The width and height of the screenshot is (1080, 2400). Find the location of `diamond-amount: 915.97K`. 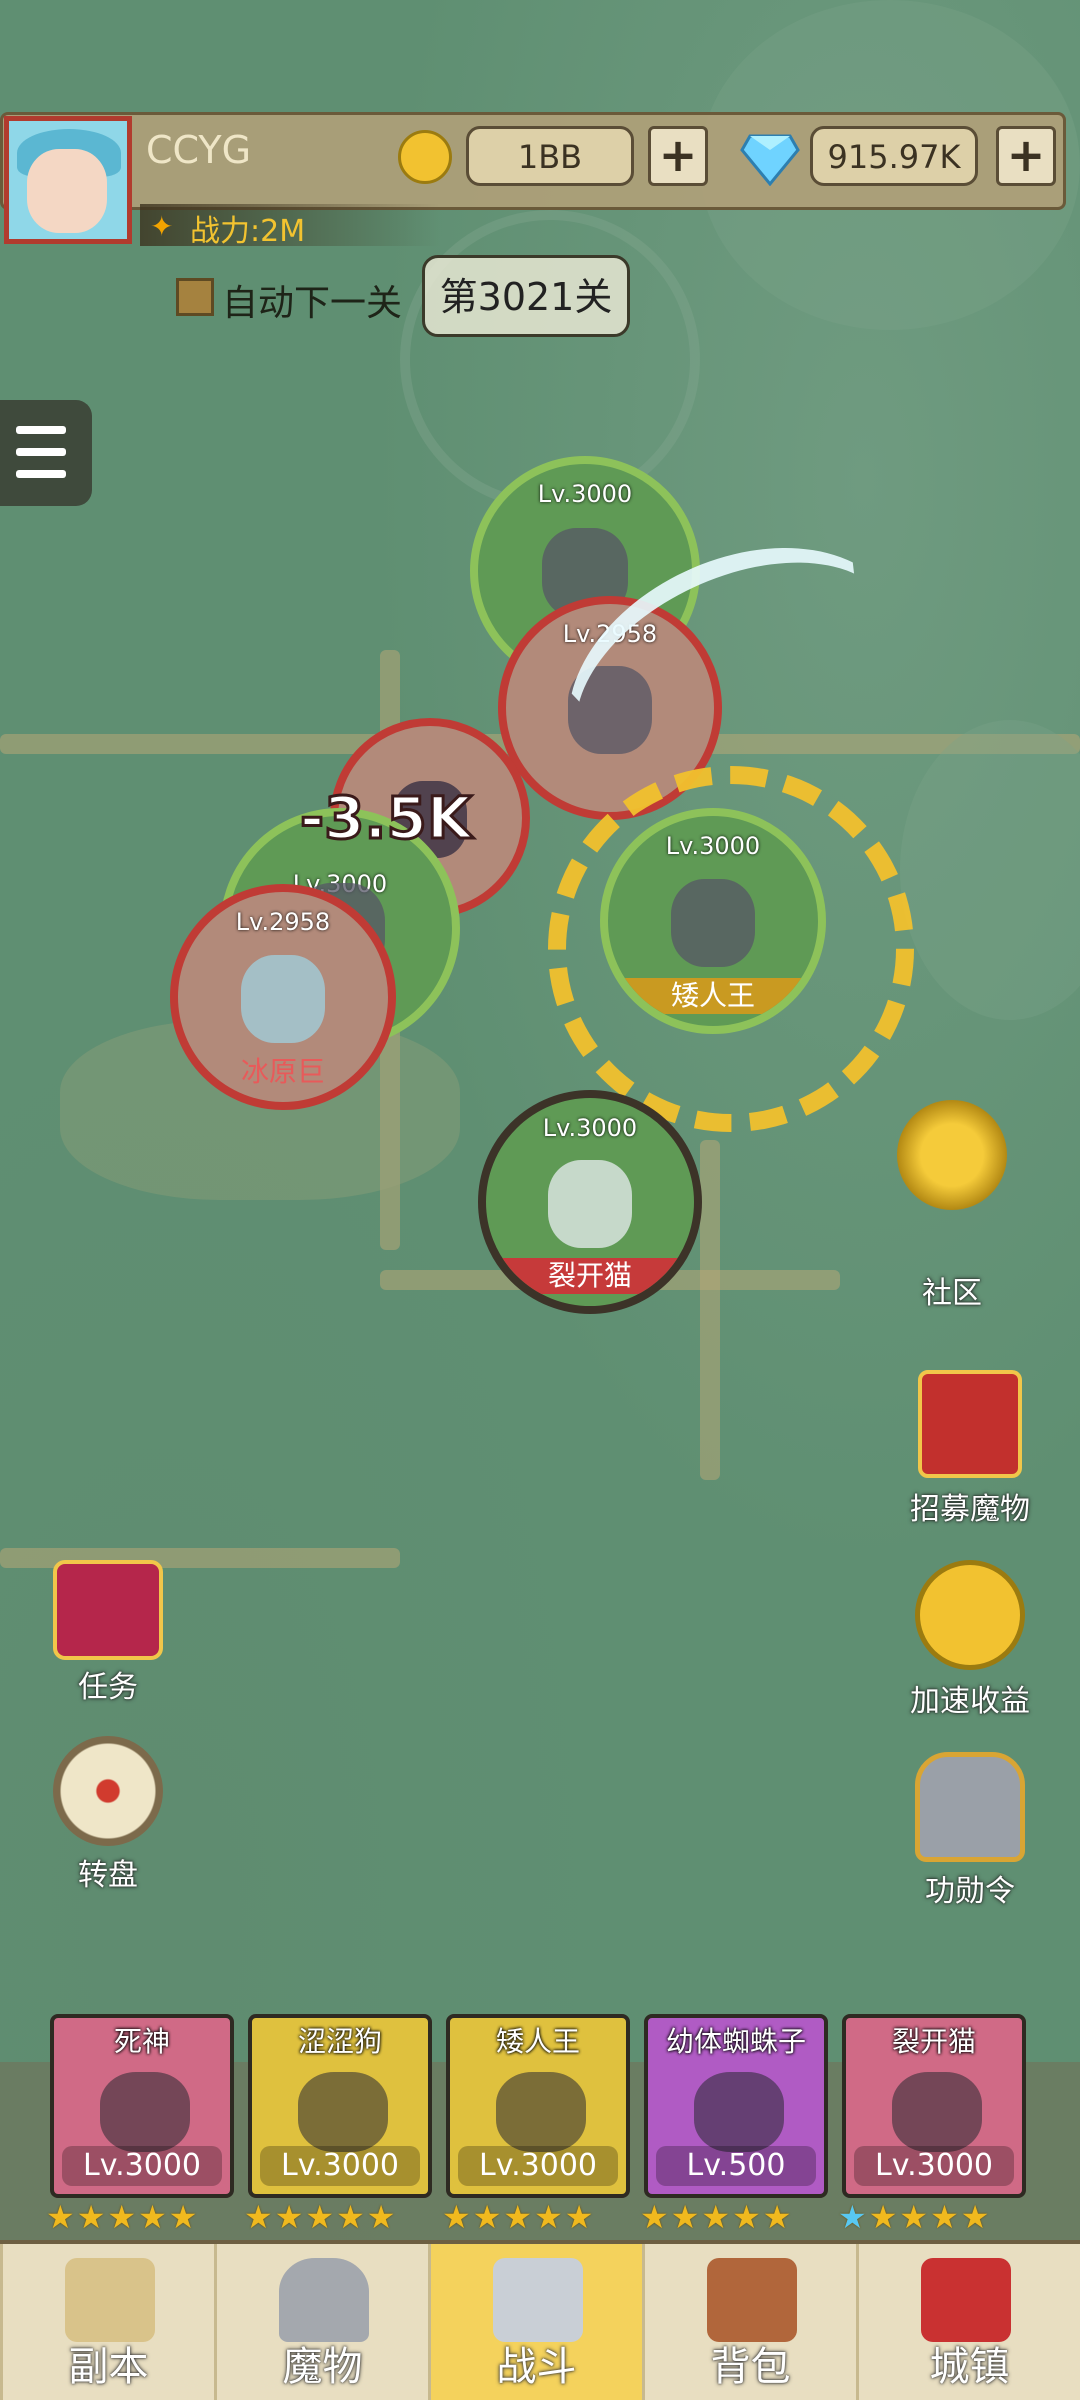

diamond-amount: 915.97K is located at coordinates (894, 156).